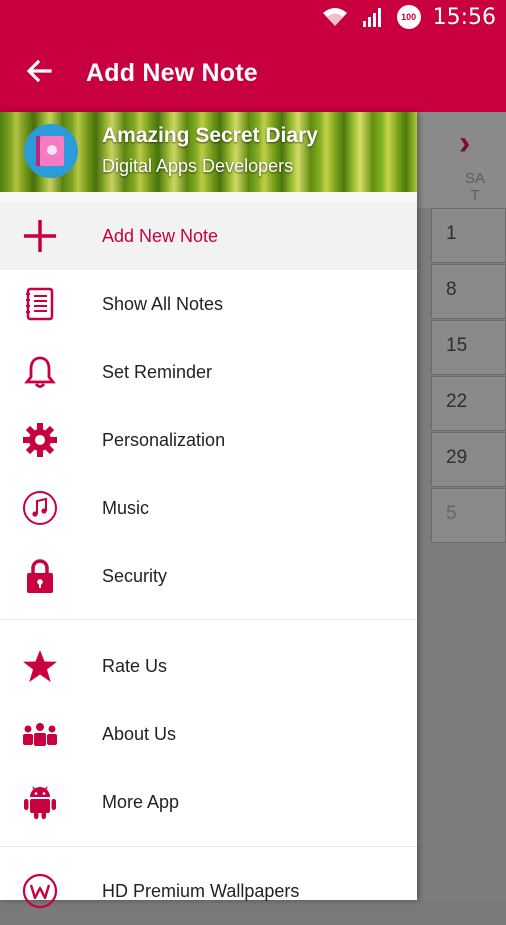  I want to click on menu-item-show-all-notes: Show All Notes, so click(208, 304).